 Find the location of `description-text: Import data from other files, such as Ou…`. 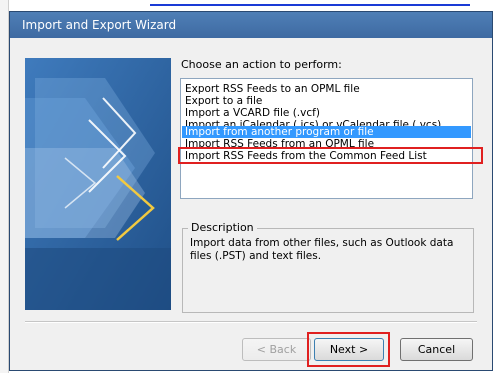

description-text: Import data from other files, such as Ou… is located at coordinates (322, 249).